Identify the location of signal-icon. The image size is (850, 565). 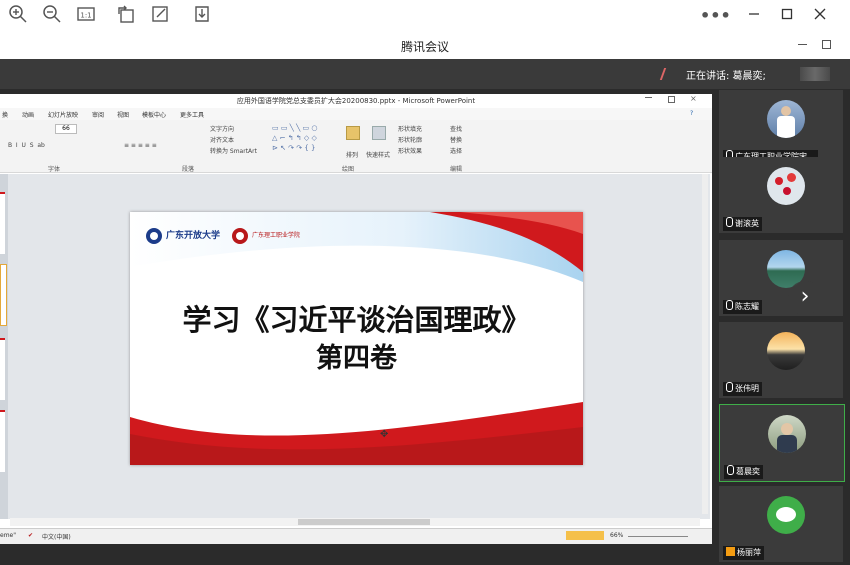
(815, 74).